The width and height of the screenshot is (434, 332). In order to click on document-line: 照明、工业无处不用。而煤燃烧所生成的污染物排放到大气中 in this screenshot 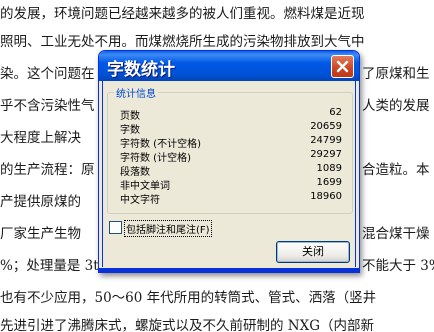, I will do `click(182, 42)`.